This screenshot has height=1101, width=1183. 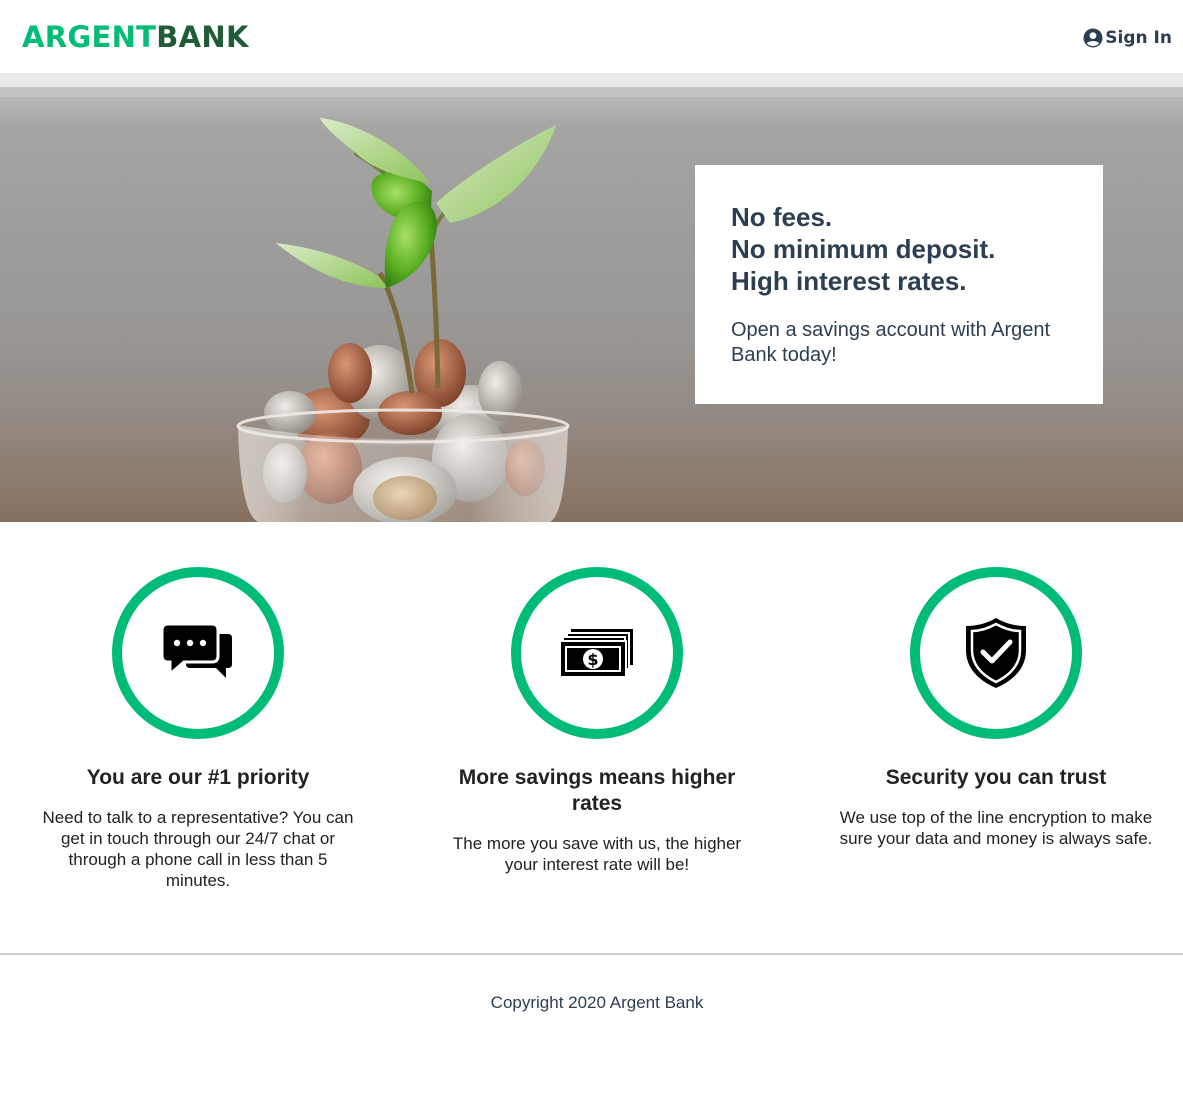 What do you see at coordinates (597, 790) in the screenshot?
I see `feature-title: More savings means higher rates` at bounding box center [597, 790].